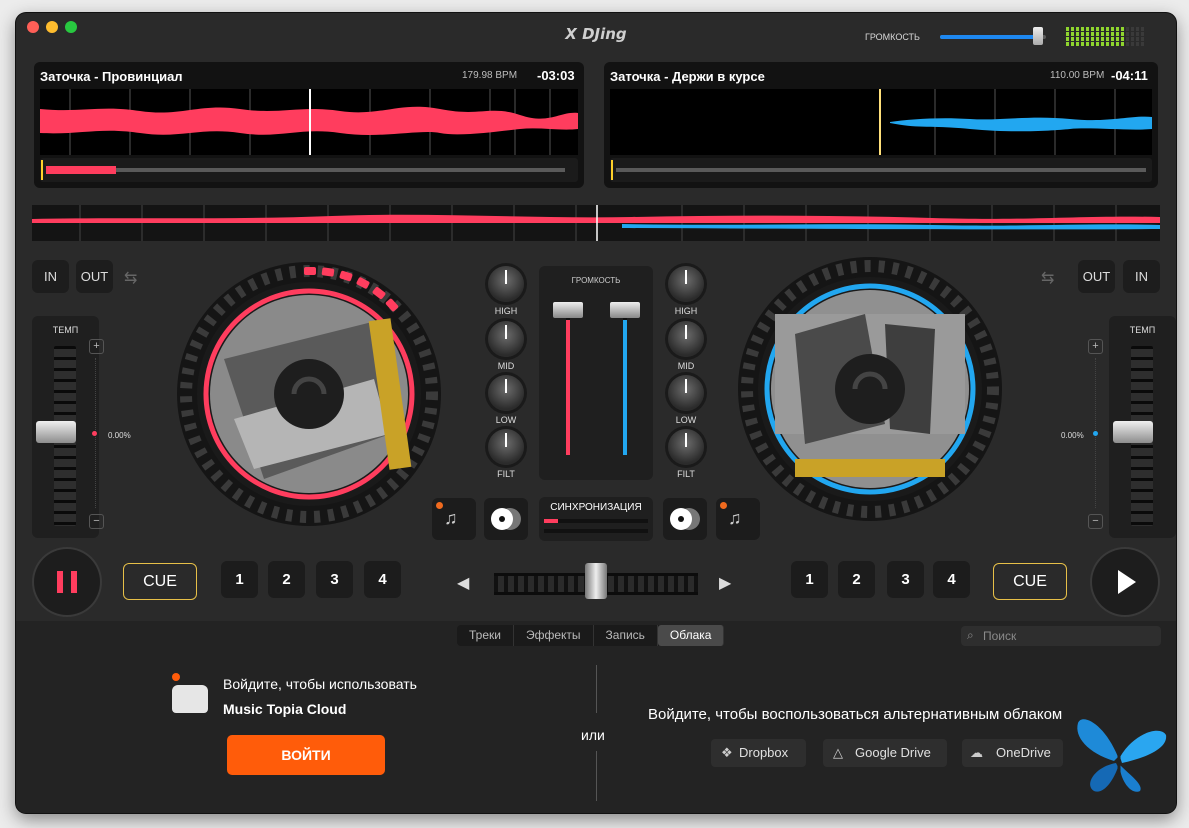  Describe the element at coordinates (691, 635) in the screenshot. I see `tab-clouds: Облака` at that location.